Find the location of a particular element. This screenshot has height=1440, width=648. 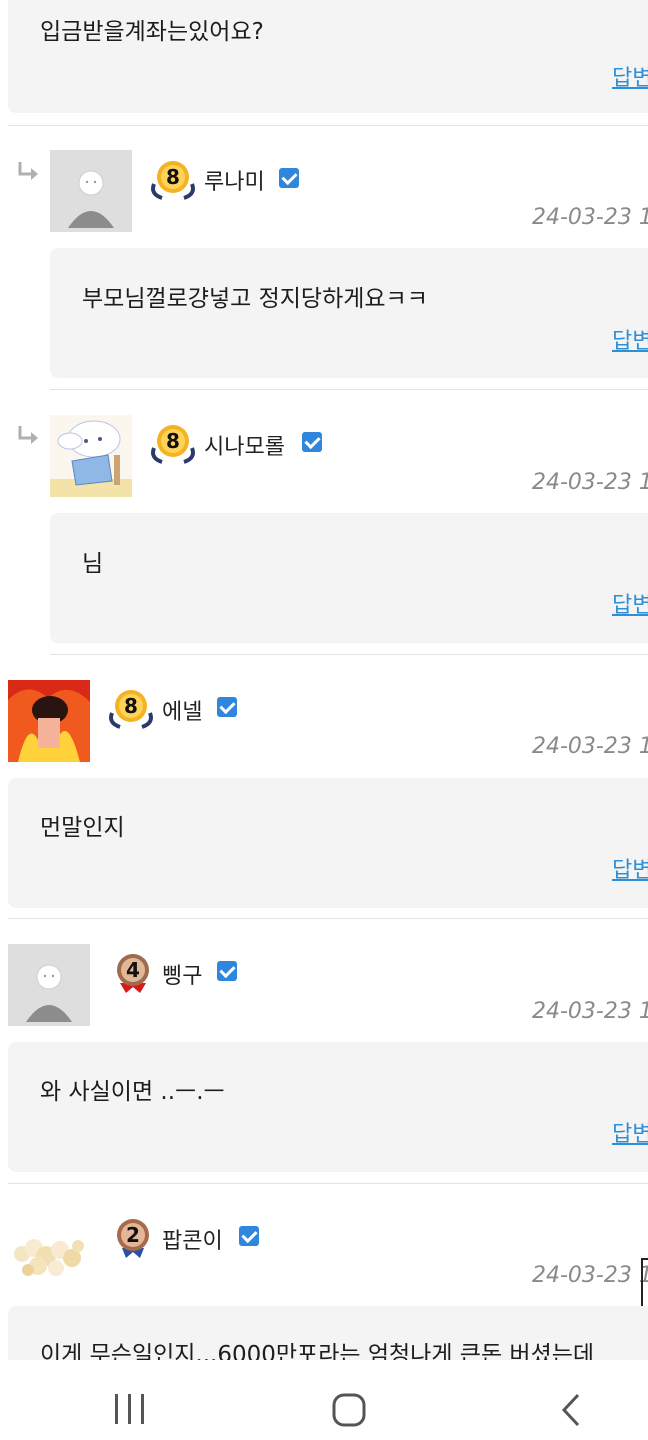

level-number: 4 is located at coordinates (133, 970).